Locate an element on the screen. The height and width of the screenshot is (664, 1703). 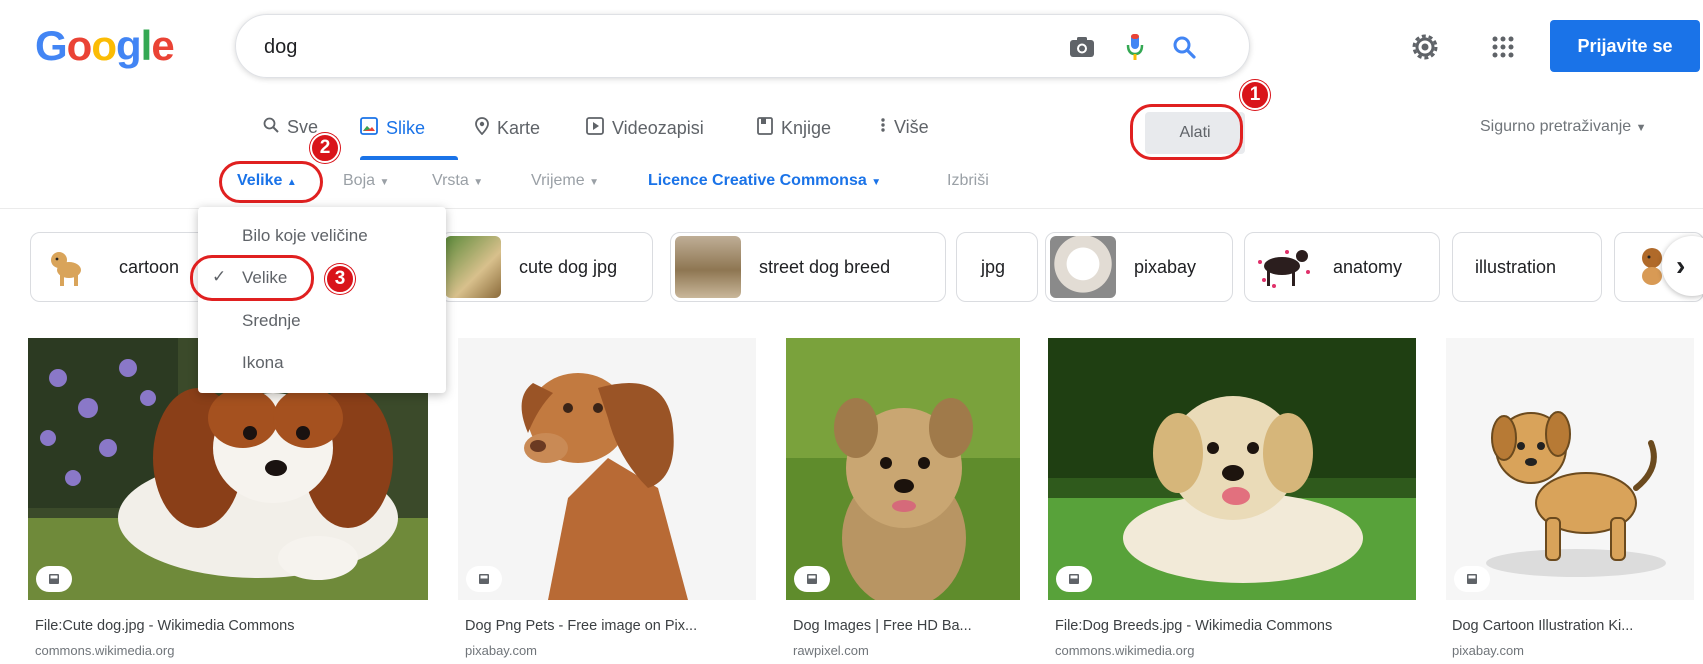
related-chip: pixabay is located at coordinates (1139, 267).